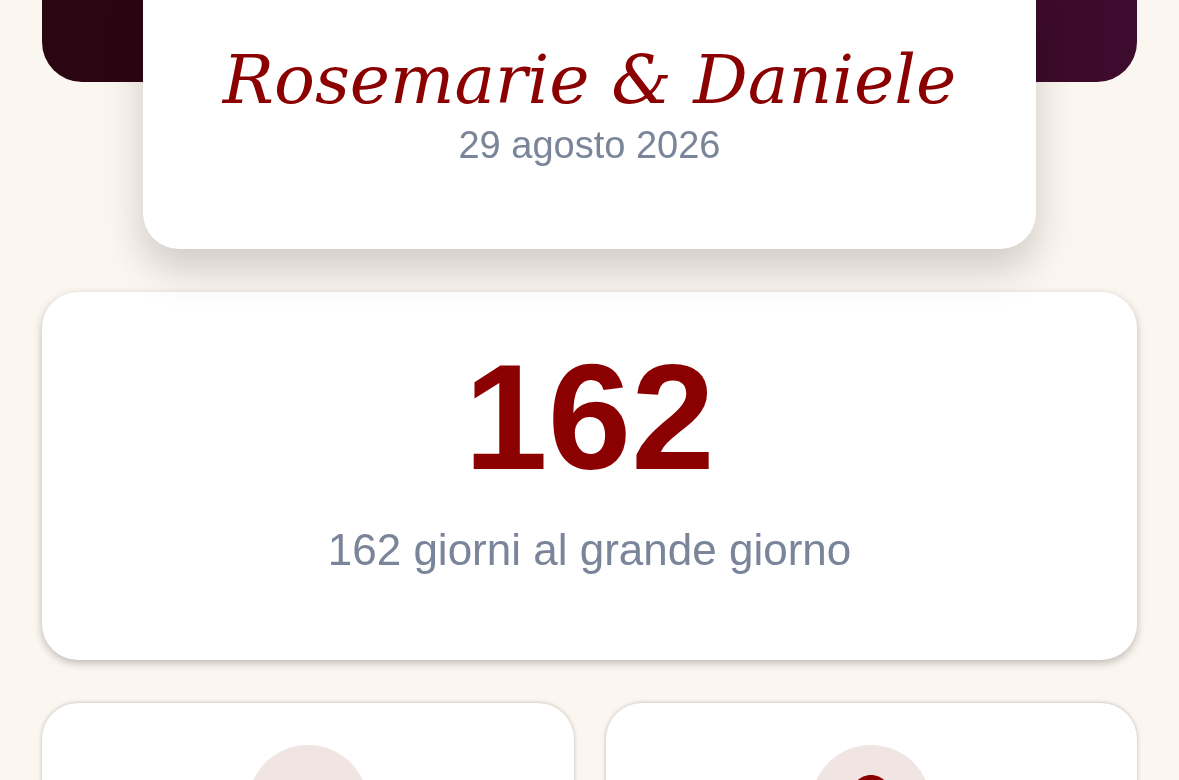 This screenshot has height=780, width=1179. What do you see at coordinates (589, 80) in the screenshot?
I see `couple-names: Rosemarie & Daniele` at bounding box center [589, 80].